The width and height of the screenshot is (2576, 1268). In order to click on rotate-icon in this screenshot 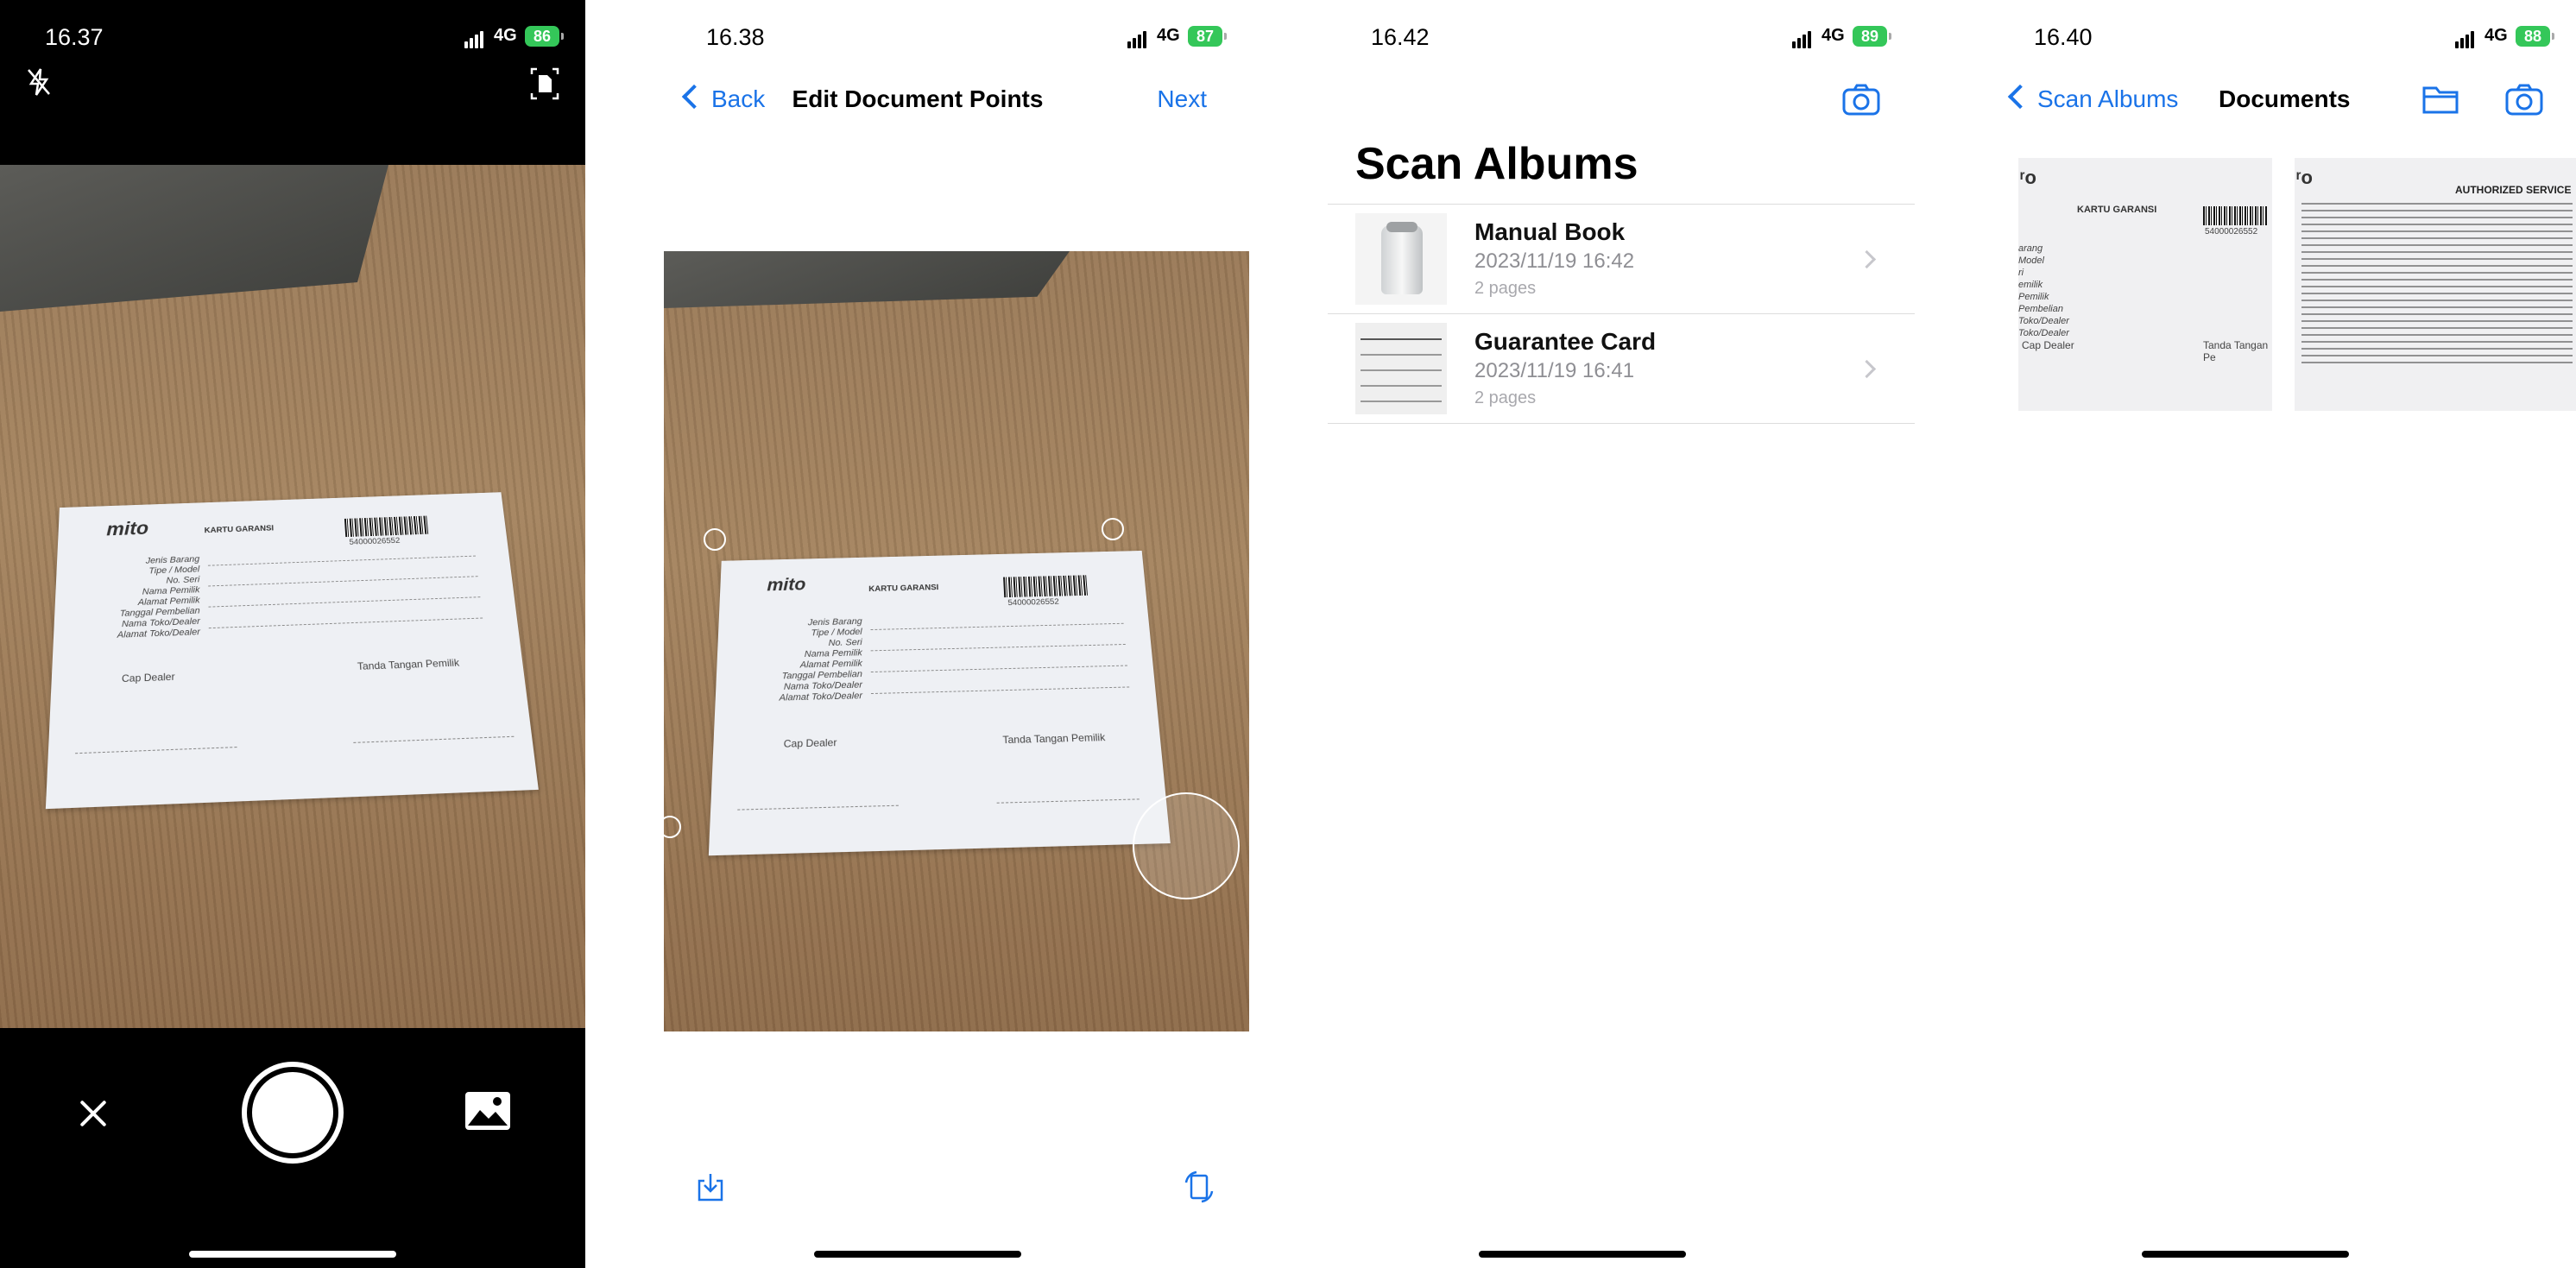, I will do `click(1199, 1186)`.